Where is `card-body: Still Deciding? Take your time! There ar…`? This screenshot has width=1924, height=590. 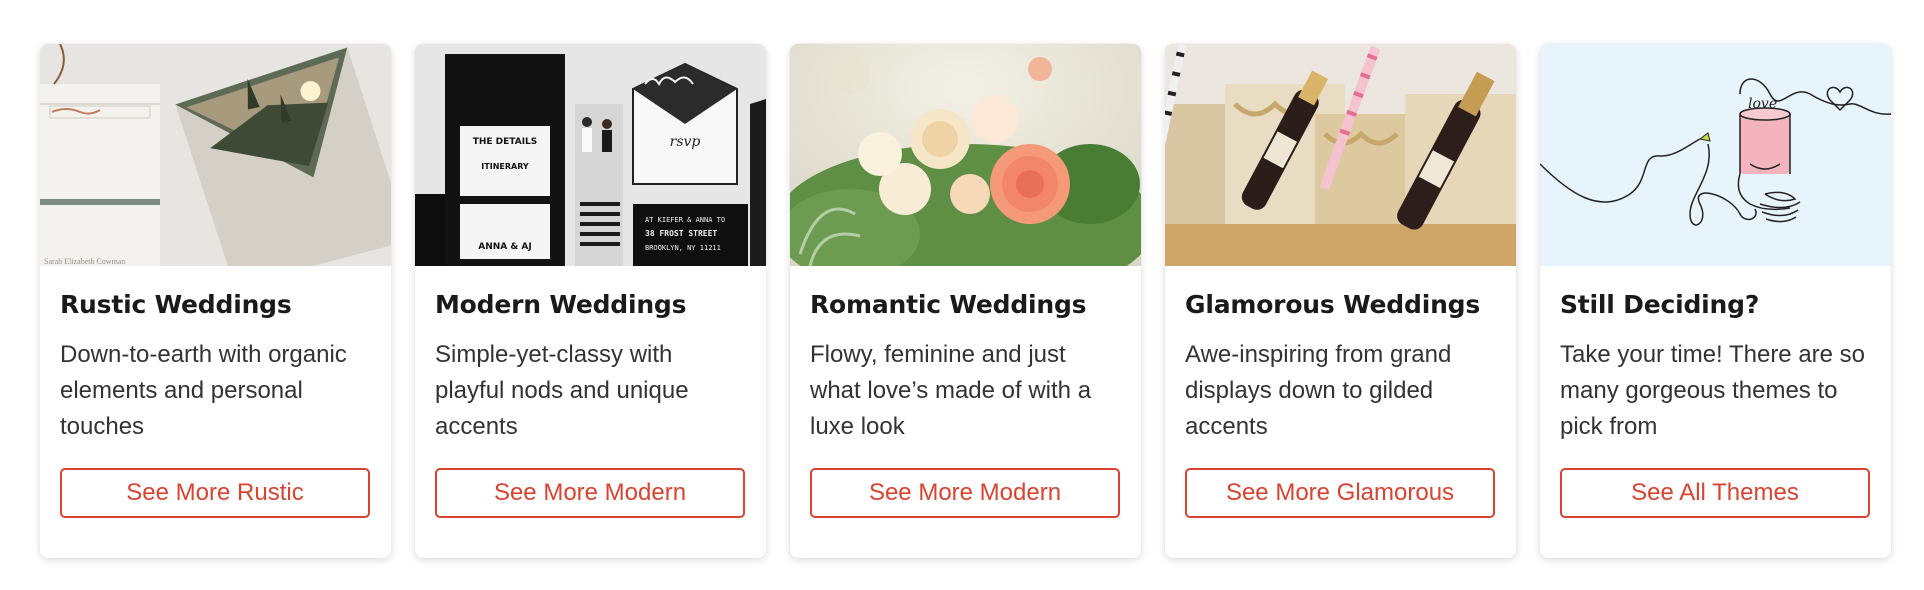
card-body: Still Deciding? Take your time! There ar… is located at coordinates (1715, 392).